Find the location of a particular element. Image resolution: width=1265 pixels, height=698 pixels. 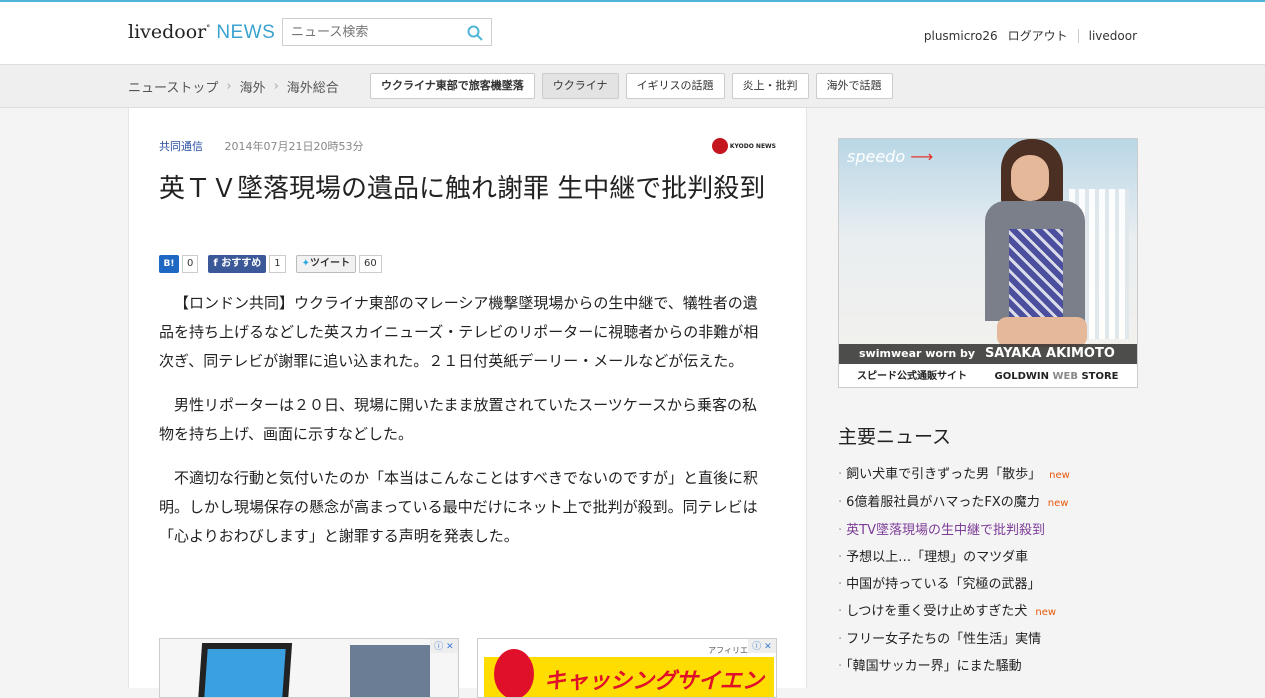

ad-footer-store-name: スピード公式通販サイト is located at coordinates (912, 376).